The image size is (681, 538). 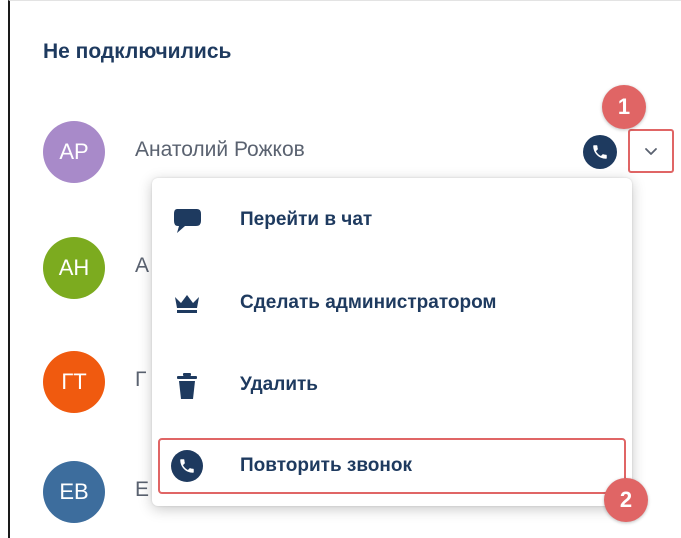 What do you see at coordinates (142, 265) in the screenshot?
I see `participant-name: А` at bounding box center [142, 265].